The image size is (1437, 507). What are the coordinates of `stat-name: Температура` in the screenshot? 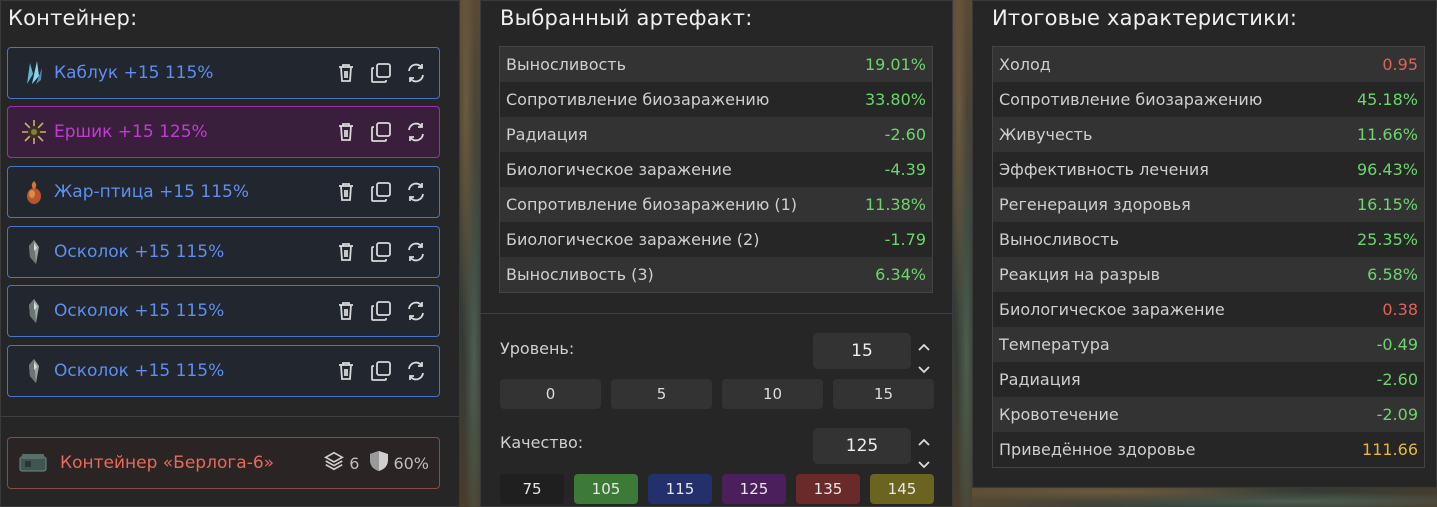 It's located at (1054, 344).